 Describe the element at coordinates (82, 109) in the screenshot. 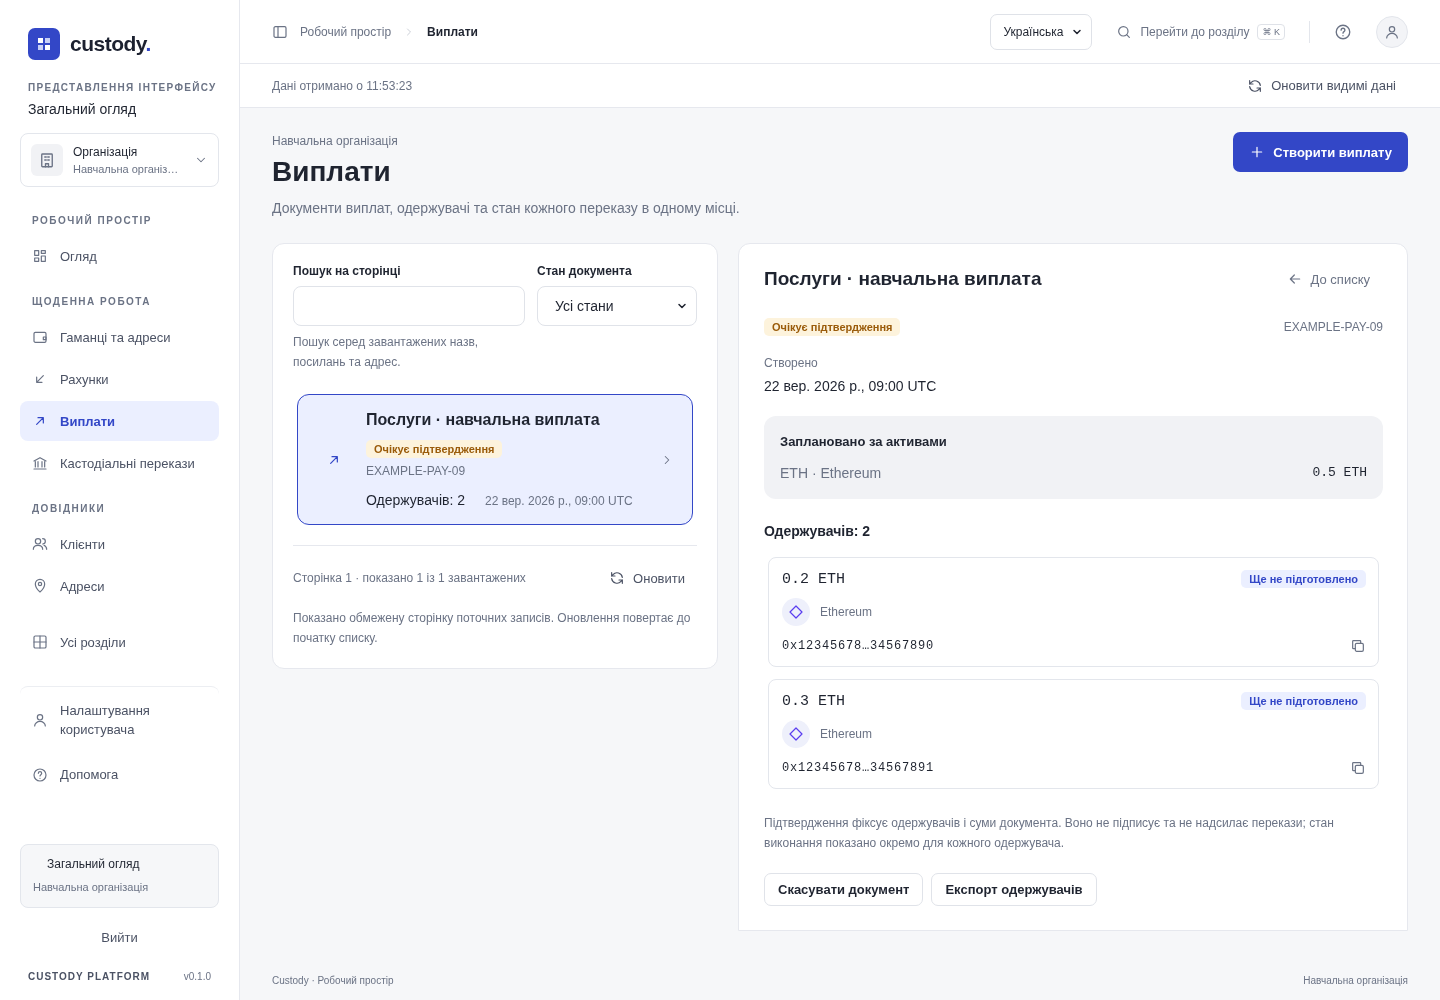

I see `view-name: Загальний огляд` at that location.